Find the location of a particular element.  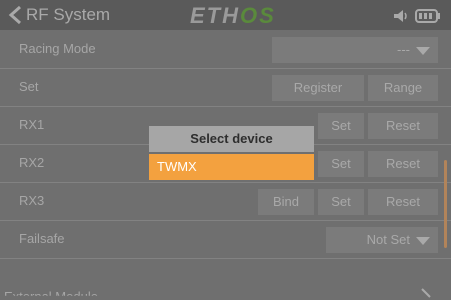

chevron-icon is located at coordinates (427, 293).